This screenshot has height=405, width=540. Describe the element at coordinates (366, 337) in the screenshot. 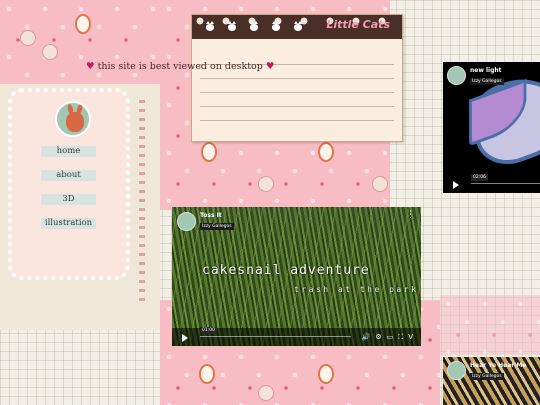

I see `volume-icon: 🔊` at that location.